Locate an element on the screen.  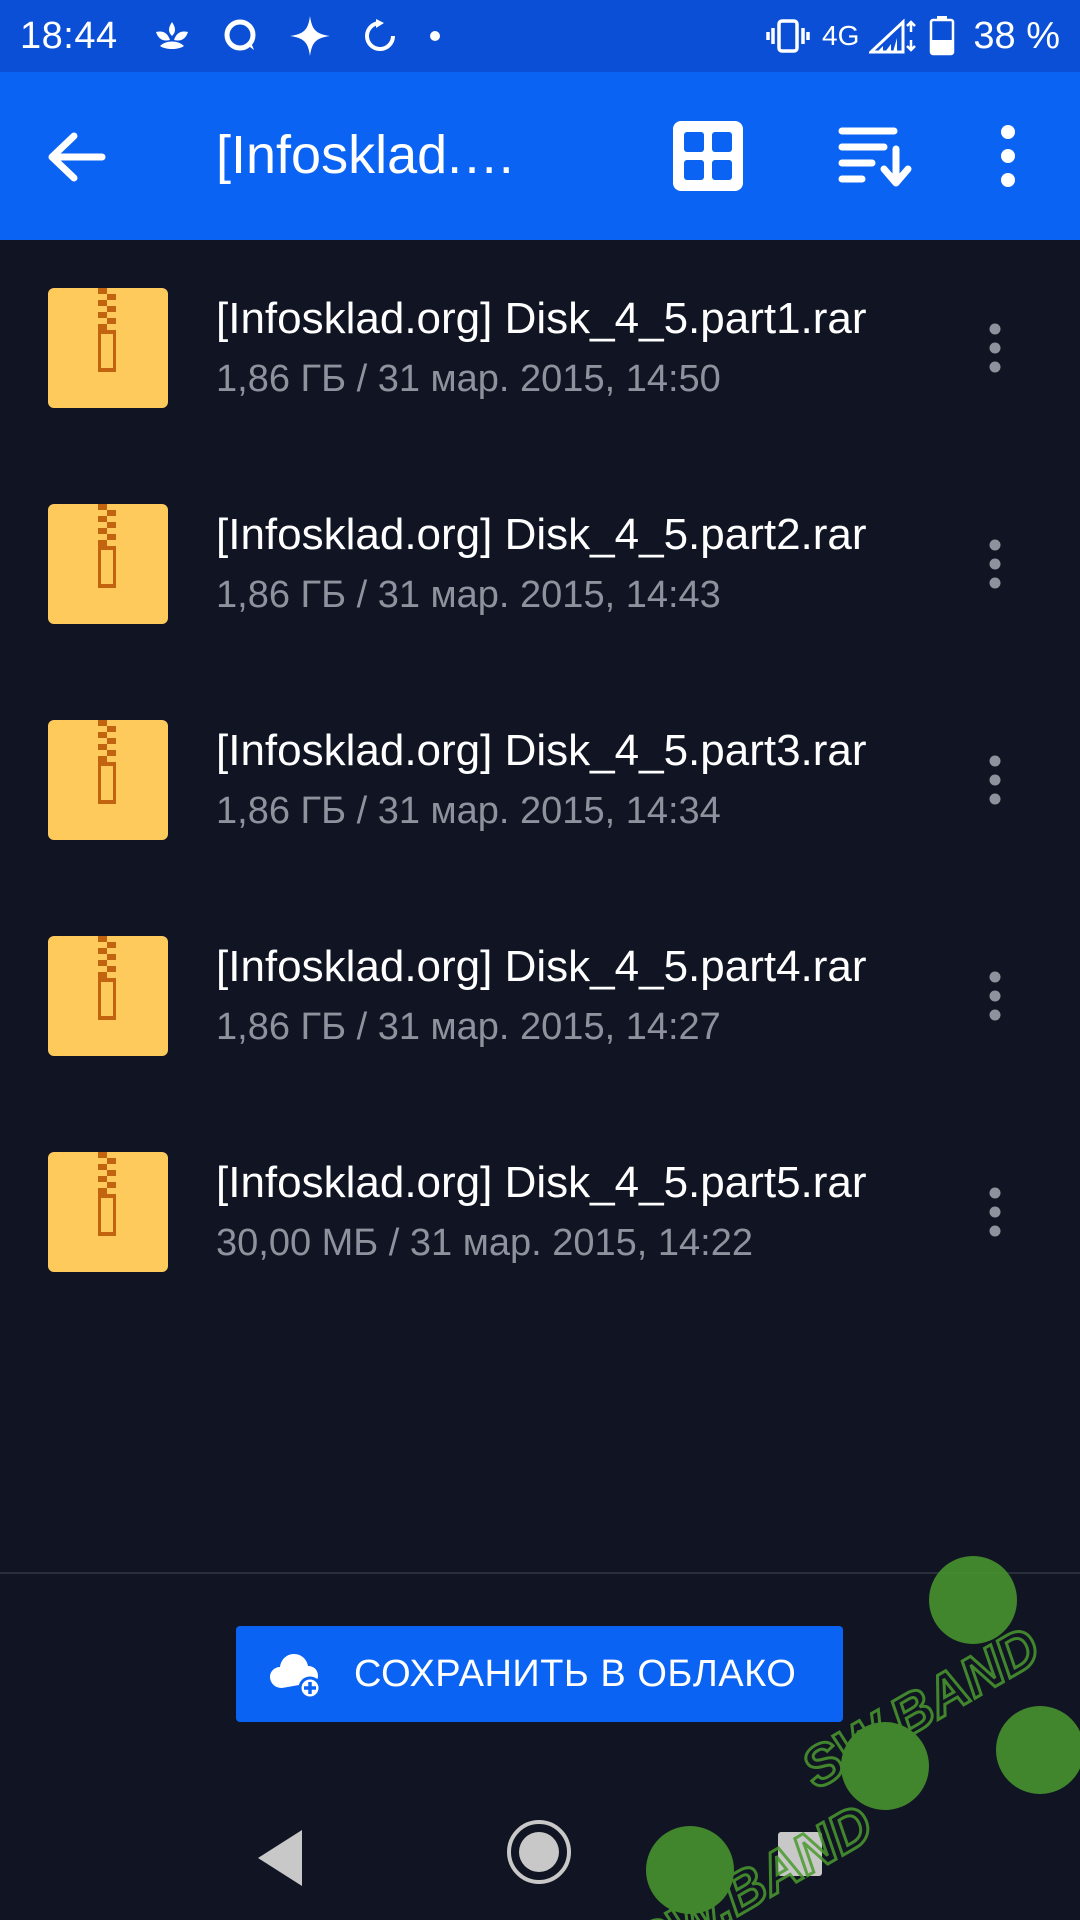
grid-view-button is located at coordinates (708, 156).